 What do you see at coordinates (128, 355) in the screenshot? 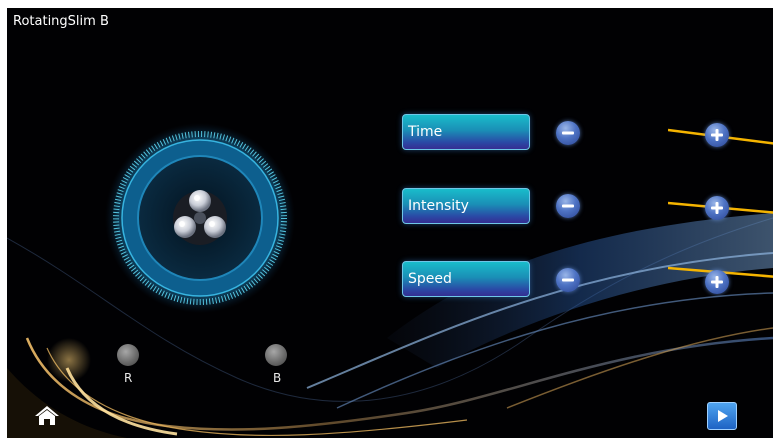
I see `r-indicator-light` at bounding box center [128, 355].